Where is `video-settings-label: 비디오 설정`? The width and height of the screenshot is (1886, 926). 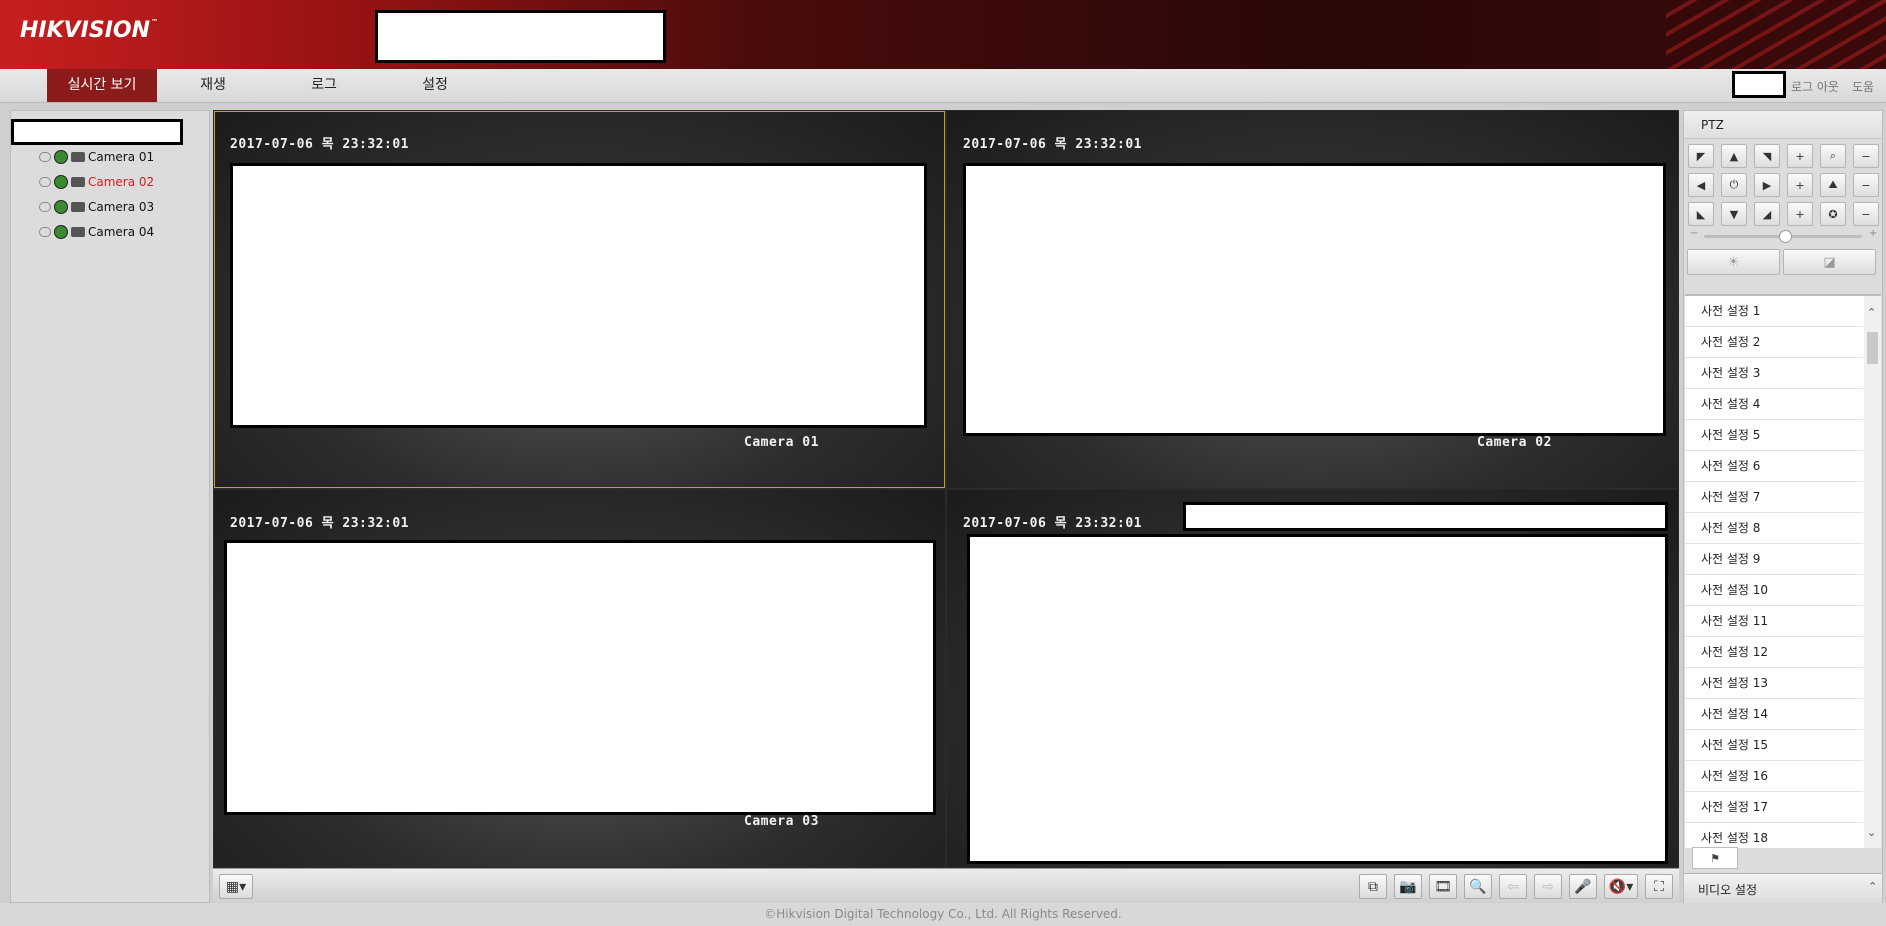
video-settings-label: 비디오 설정 is located at coordinates (1728, 890).